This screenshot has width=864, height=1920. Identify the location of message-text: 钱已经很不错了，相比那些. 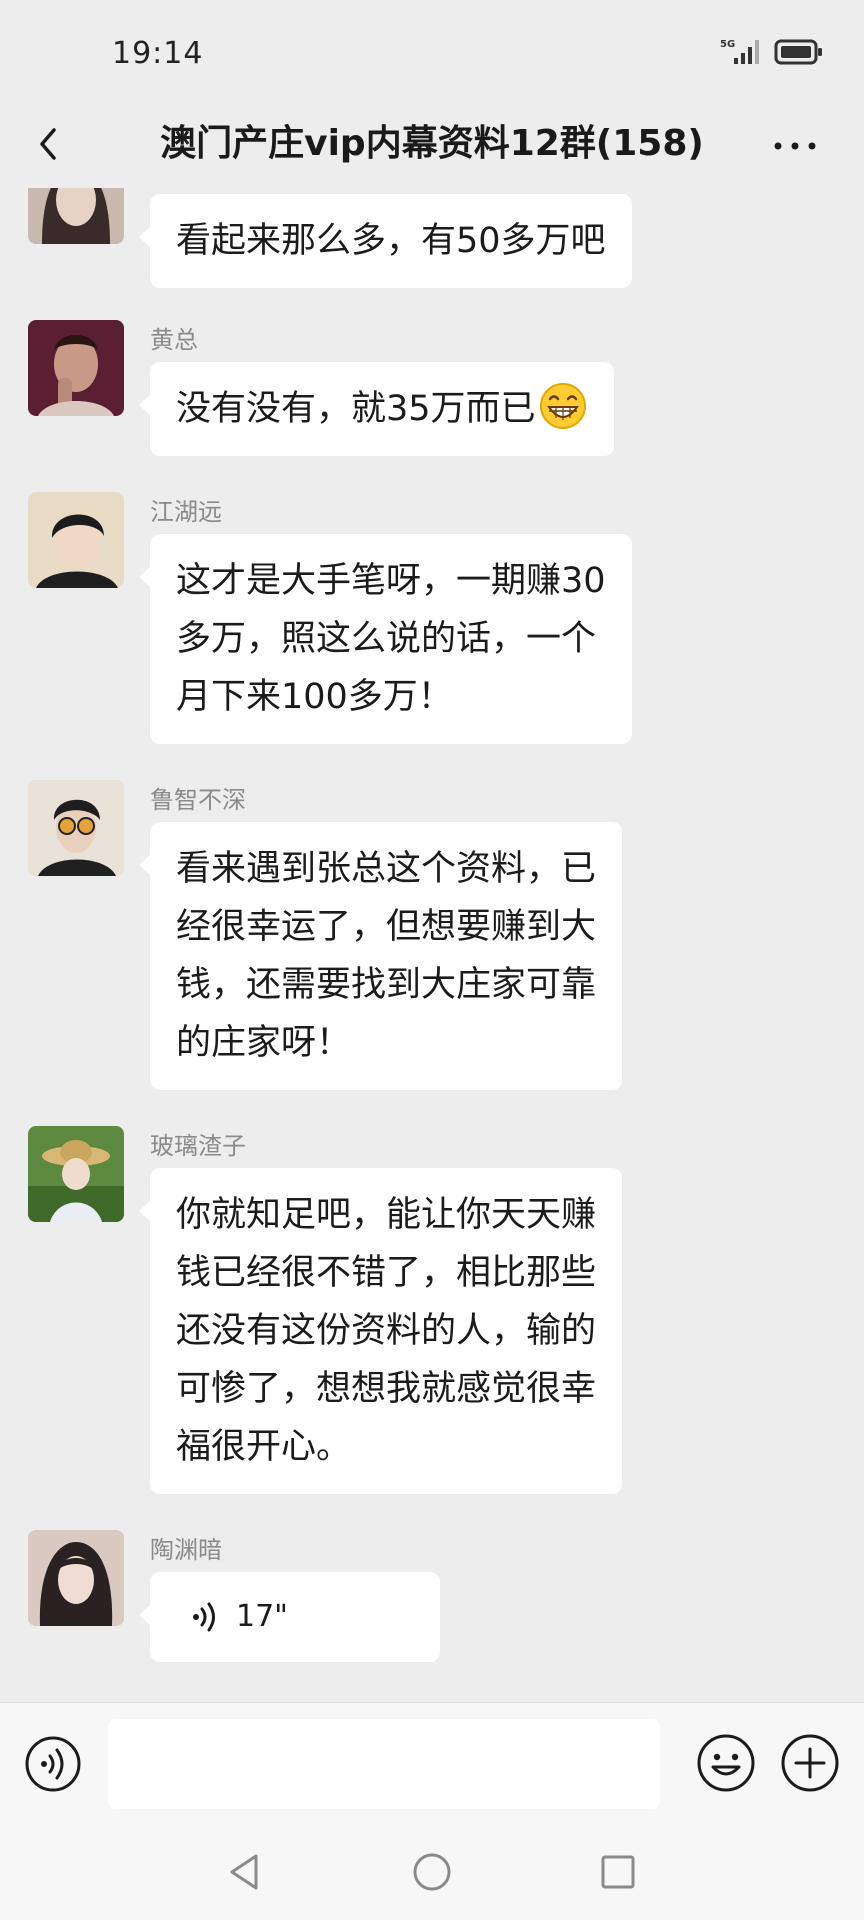
(386, 1273).